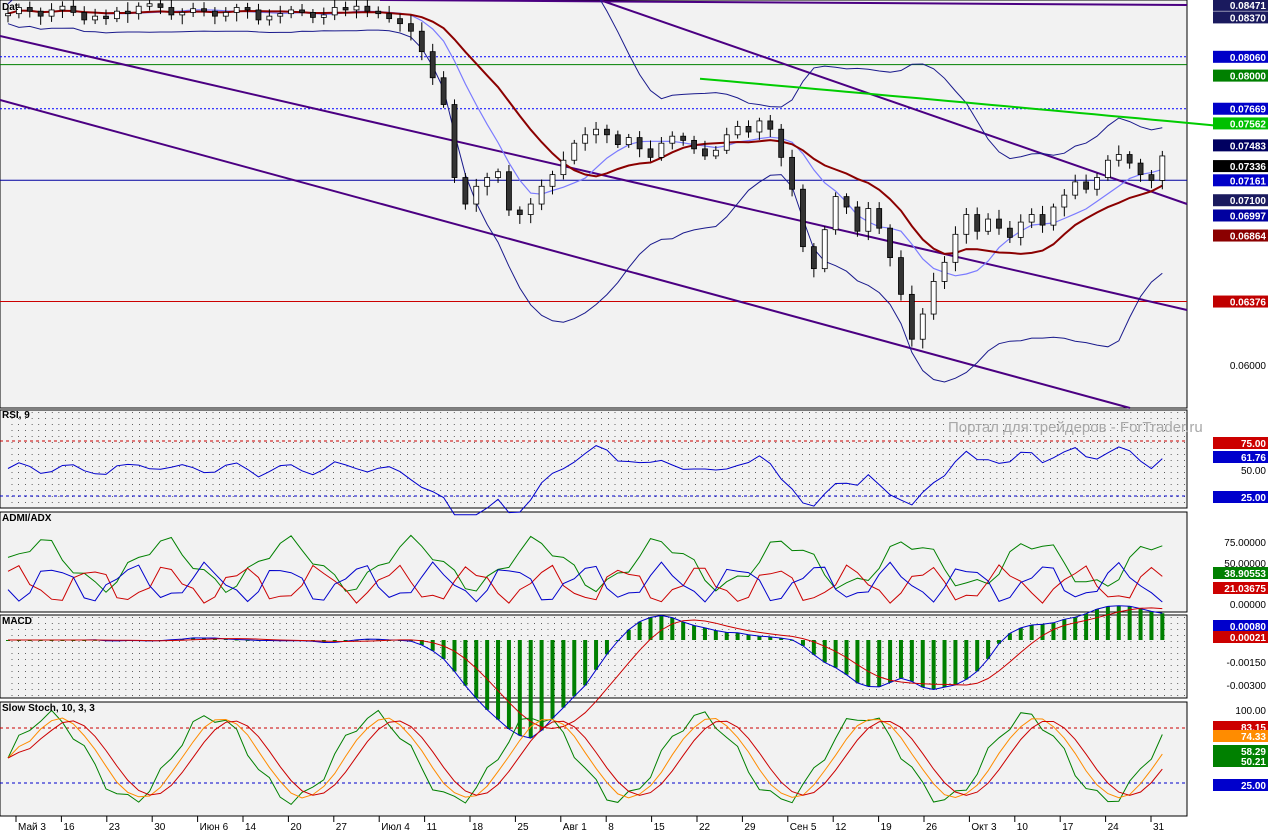 The image size is (1268, 834). Describe the element at coordinates (1023, 827) in the screenshot. I see `x-tick-label: 10` at that location.